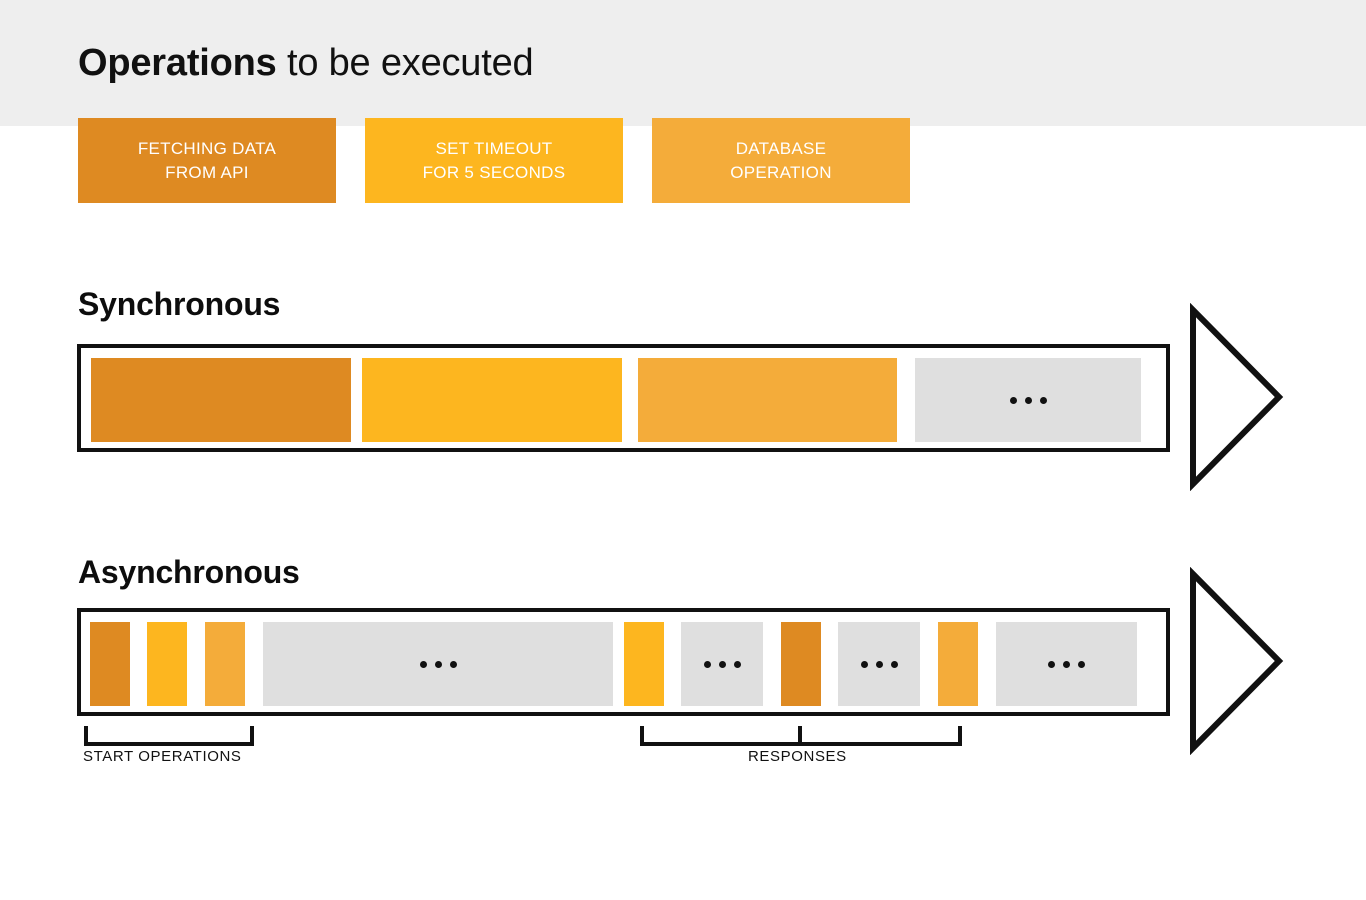 The width and height of the screenshot is (1366, 900). I want to click on start-operations-bracket, so click(169, 734).